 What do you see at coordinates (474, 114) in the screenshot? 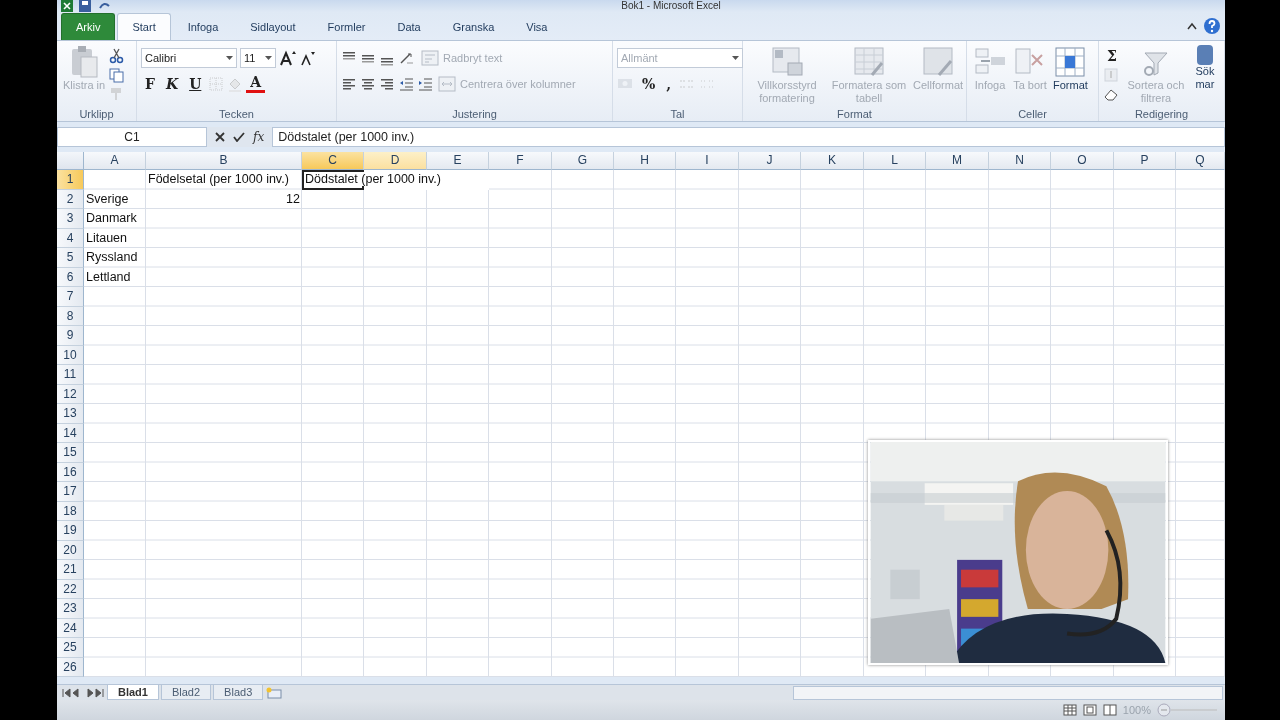
I see `group-label: Justering` at bounding box center [474, 114].